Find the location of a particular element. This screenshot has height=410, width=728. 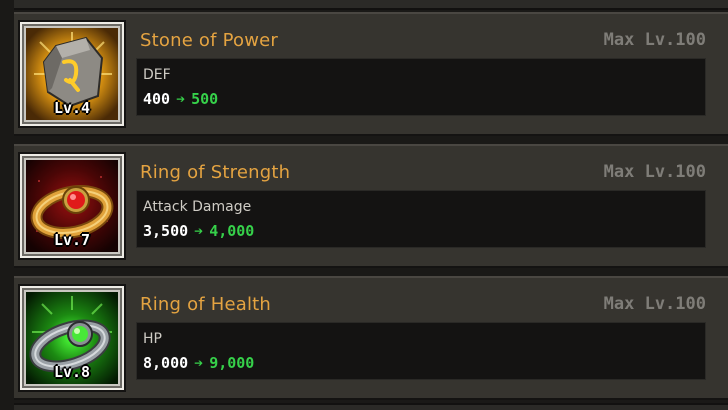

item-level-badge: Lv.8 is located at coordinates (72, 372).